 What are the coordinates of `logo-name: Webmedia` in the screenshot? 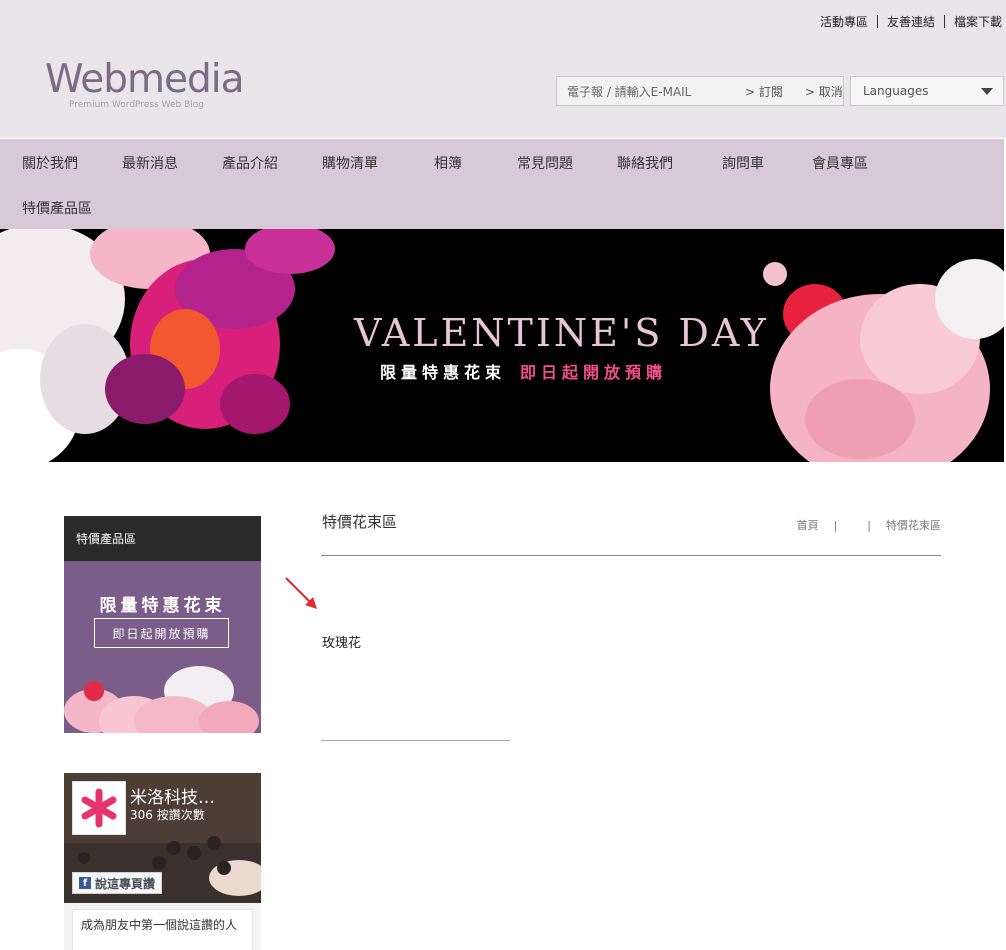 It's located at (145, 79).